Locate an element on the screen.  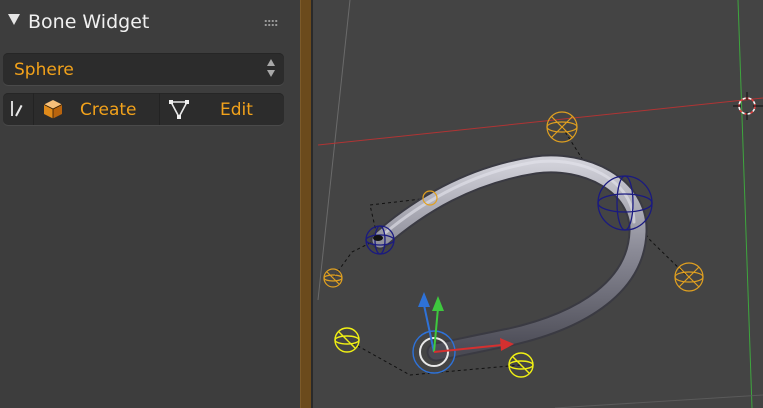
region-divider is located at coordinates (306, 204).